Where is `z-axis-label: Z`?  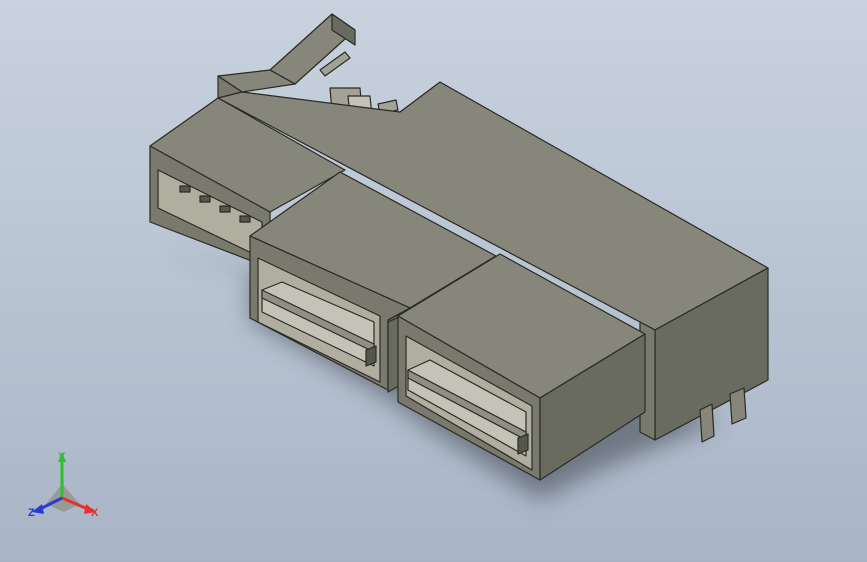
z-axis-label: Z is located at coordinates (31, 513).